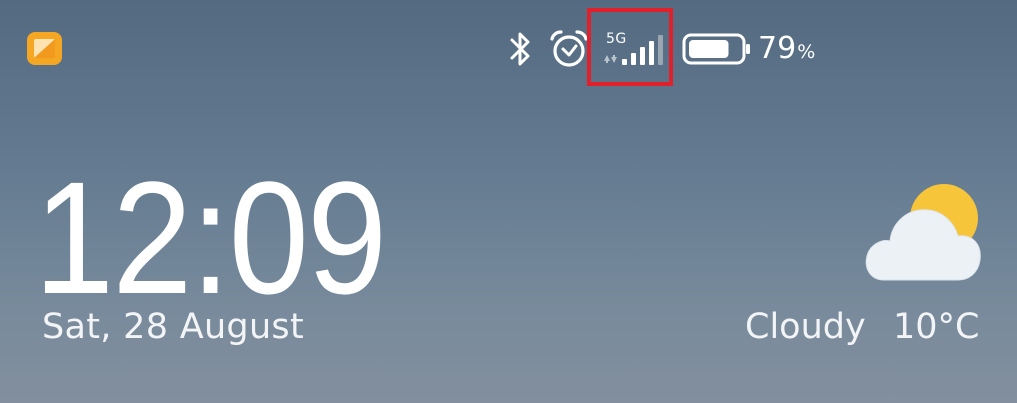  What do you see at coordinates (630, 47) in the screenshot?
I see `highlight-box` at bounding box center [630, 47].